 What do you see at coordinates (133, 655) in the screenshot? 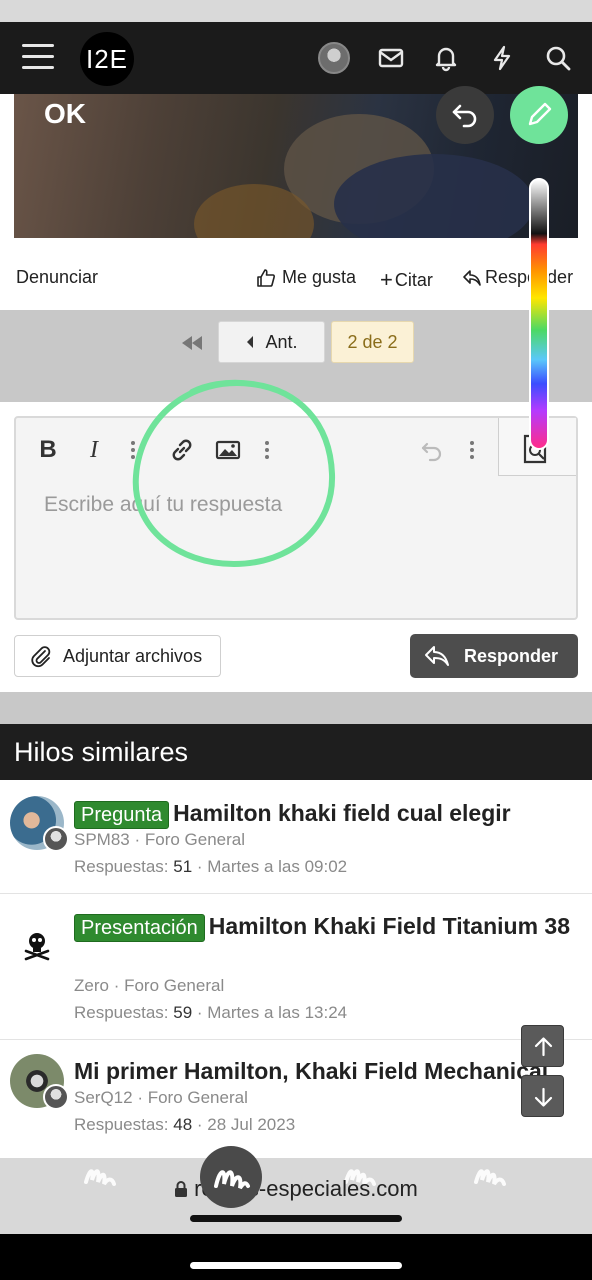
I see `attach-files-label: Adjuntar archivos` at bounding box center [133, 655].